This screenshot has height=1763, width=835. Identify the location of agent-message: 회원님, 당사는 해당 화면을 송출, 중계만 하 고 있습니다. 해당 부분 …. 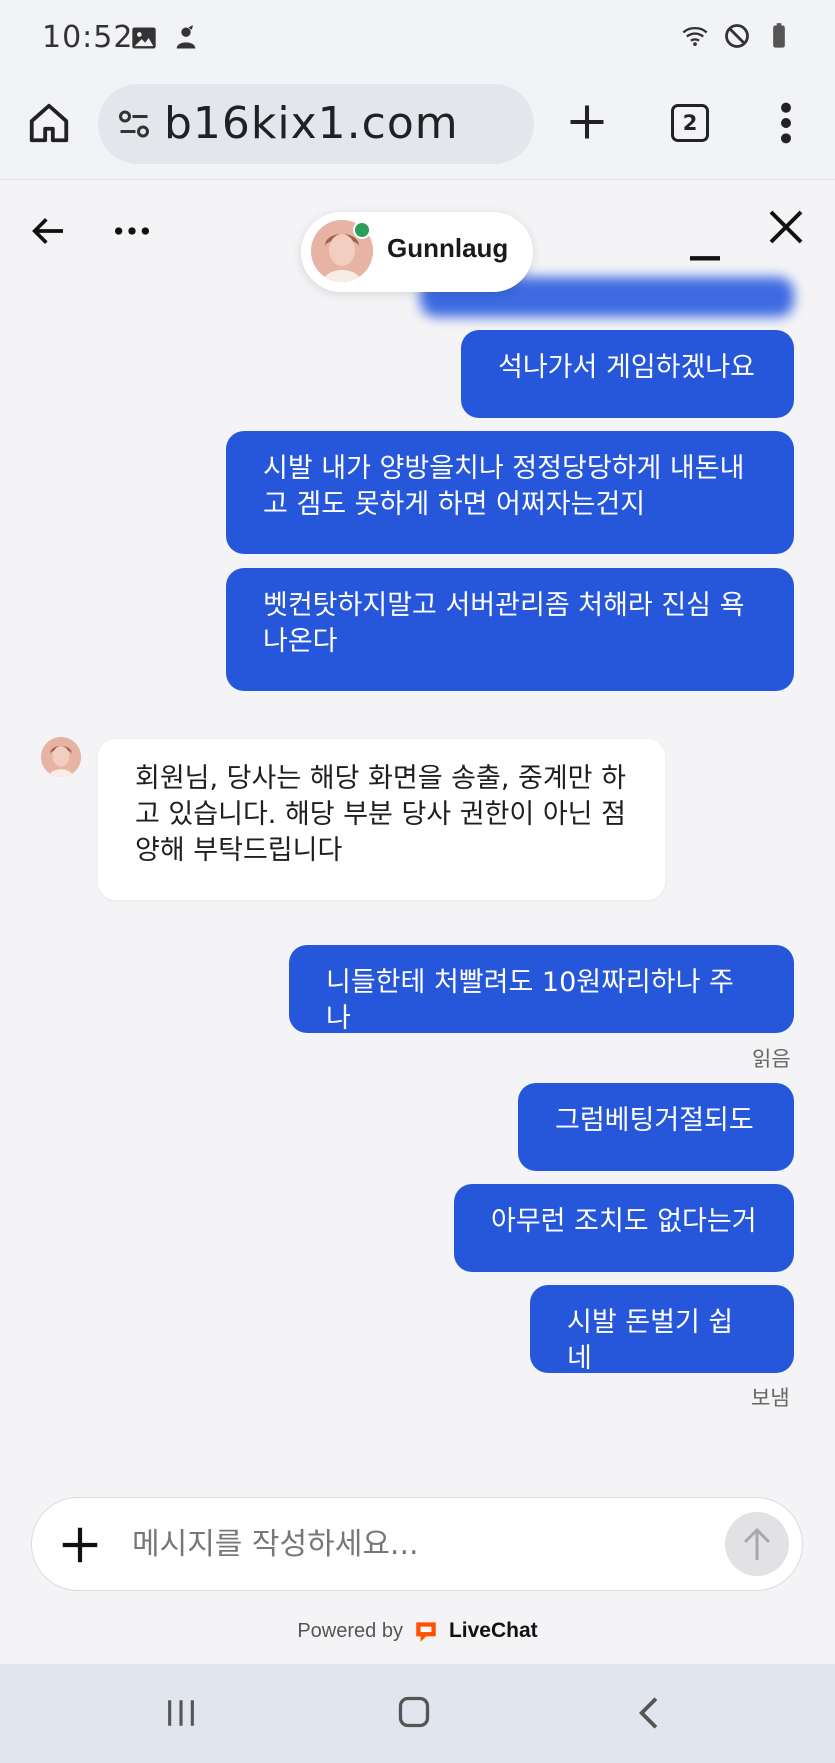
(381, 819).